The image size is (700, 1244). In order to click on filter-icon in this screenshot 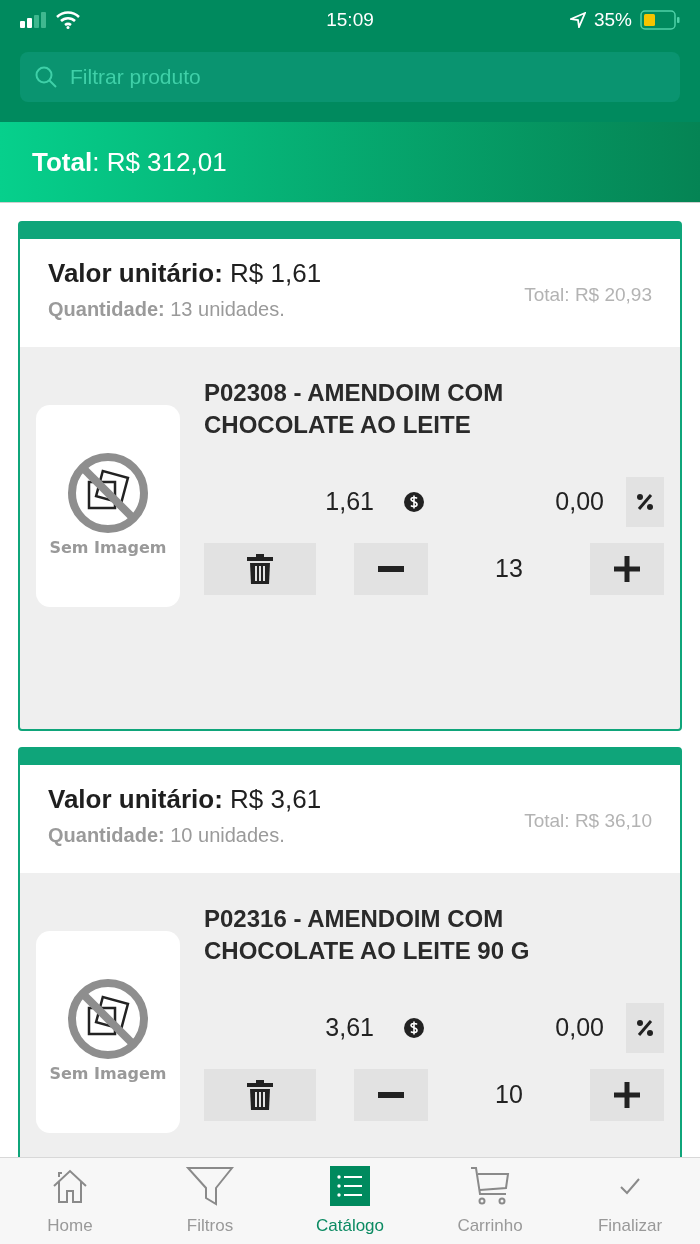, I will do `click(210, 1185)`.